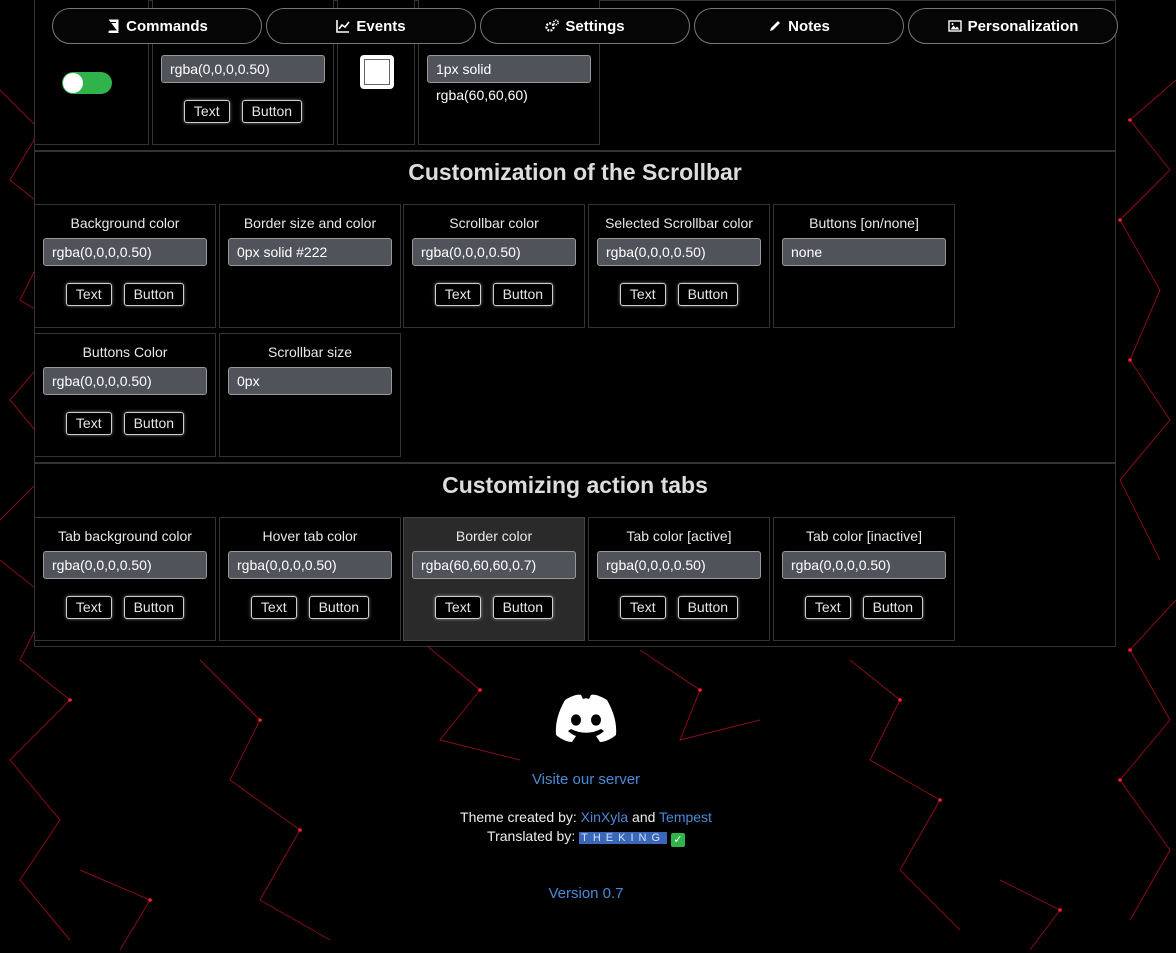  I want to click on tab-commands: Commands, so click(157, 26).